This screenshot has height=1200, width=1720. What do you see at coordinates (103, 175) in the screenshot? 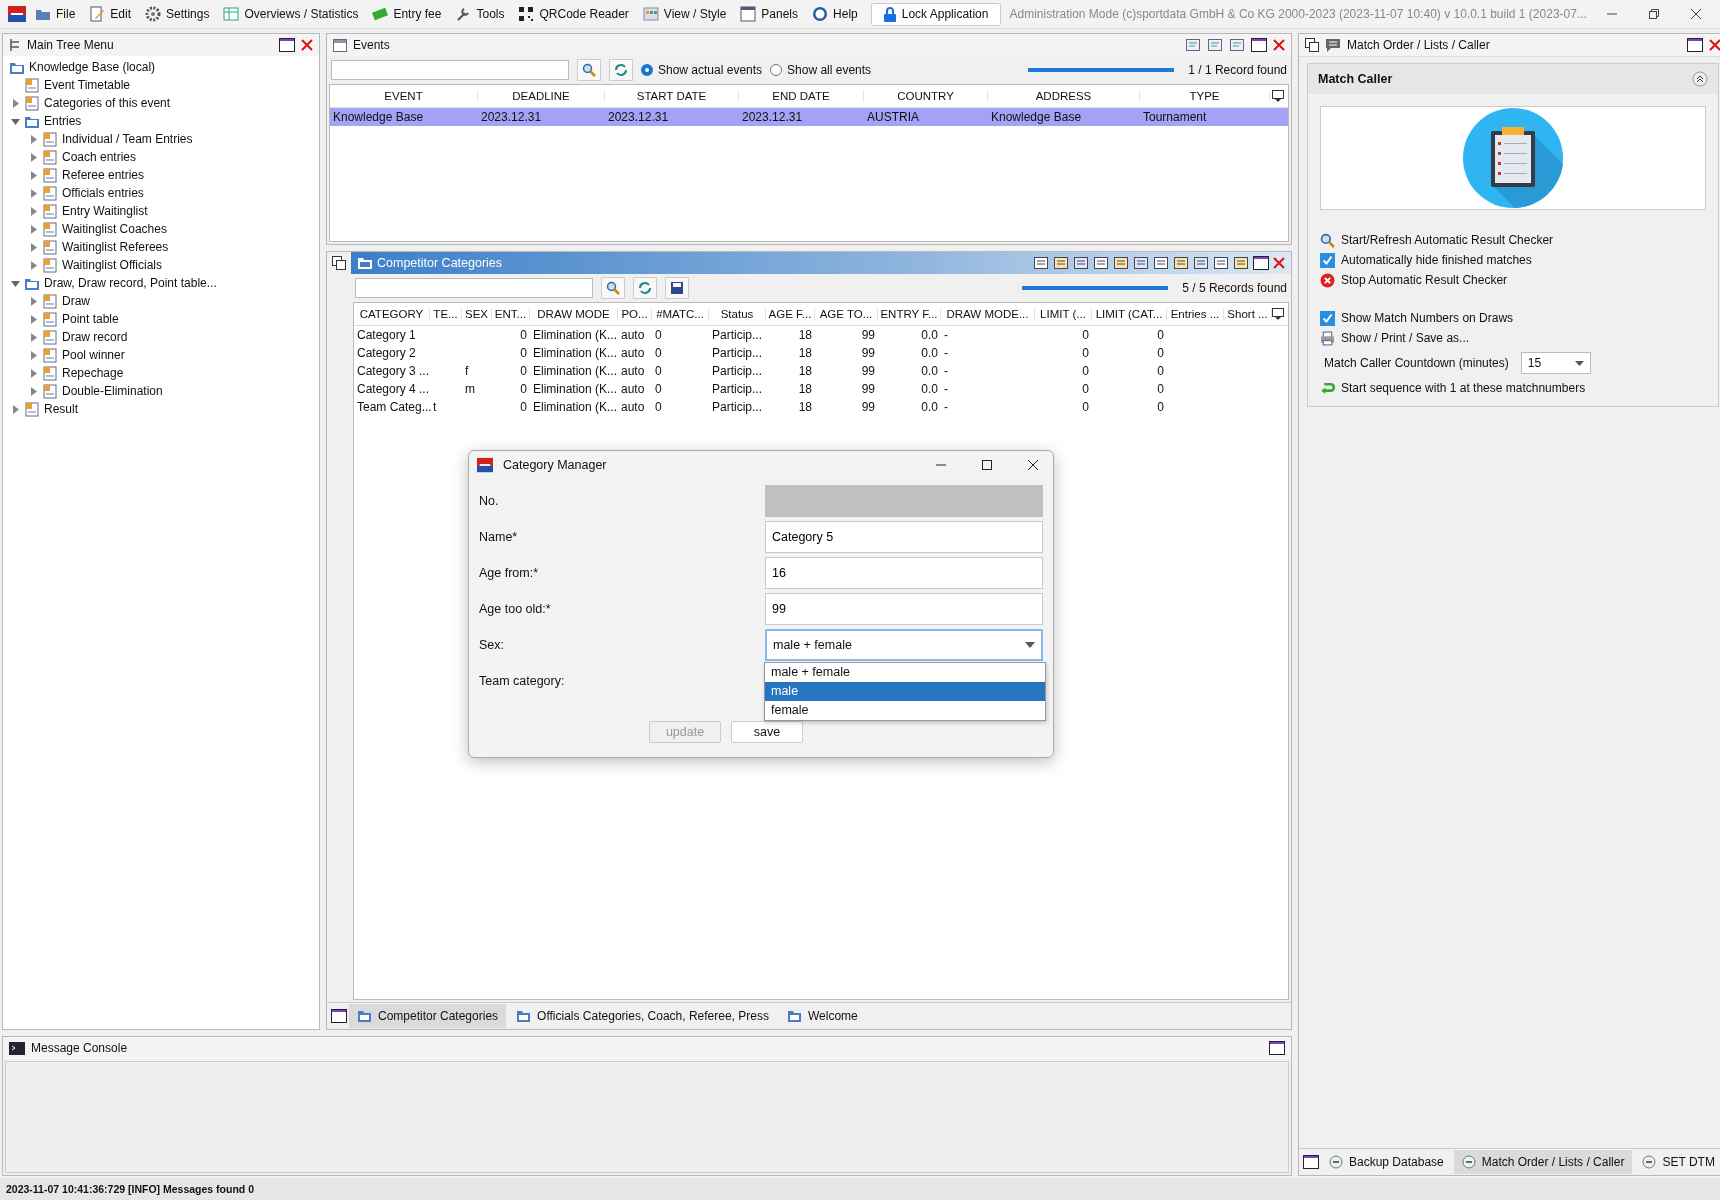
I see `tree-item: Referee entries` at bounding box center [103, 175].